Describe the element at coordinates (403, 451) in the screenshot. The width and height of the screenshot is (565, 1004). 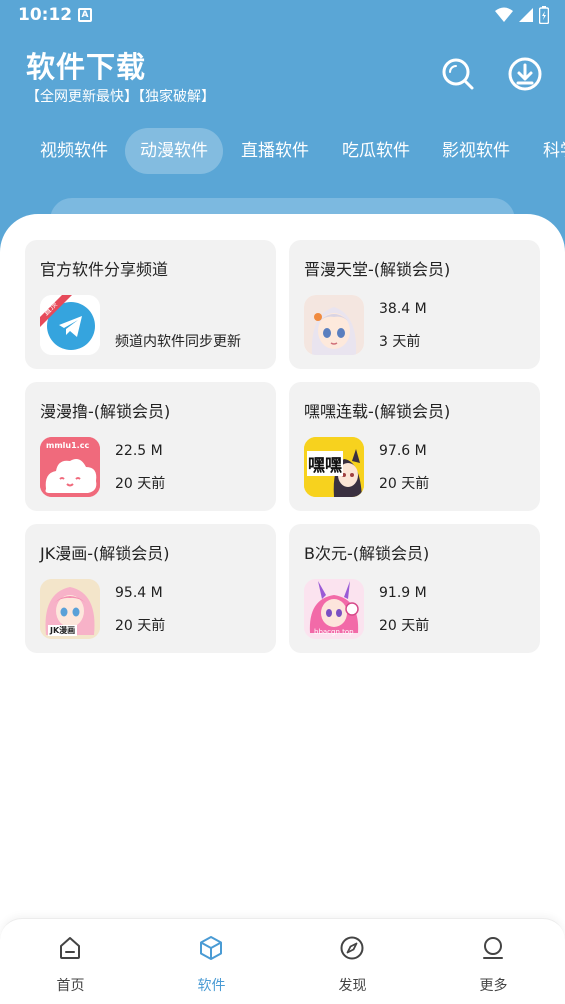
I see `app-size: 97.6 M` at that location.